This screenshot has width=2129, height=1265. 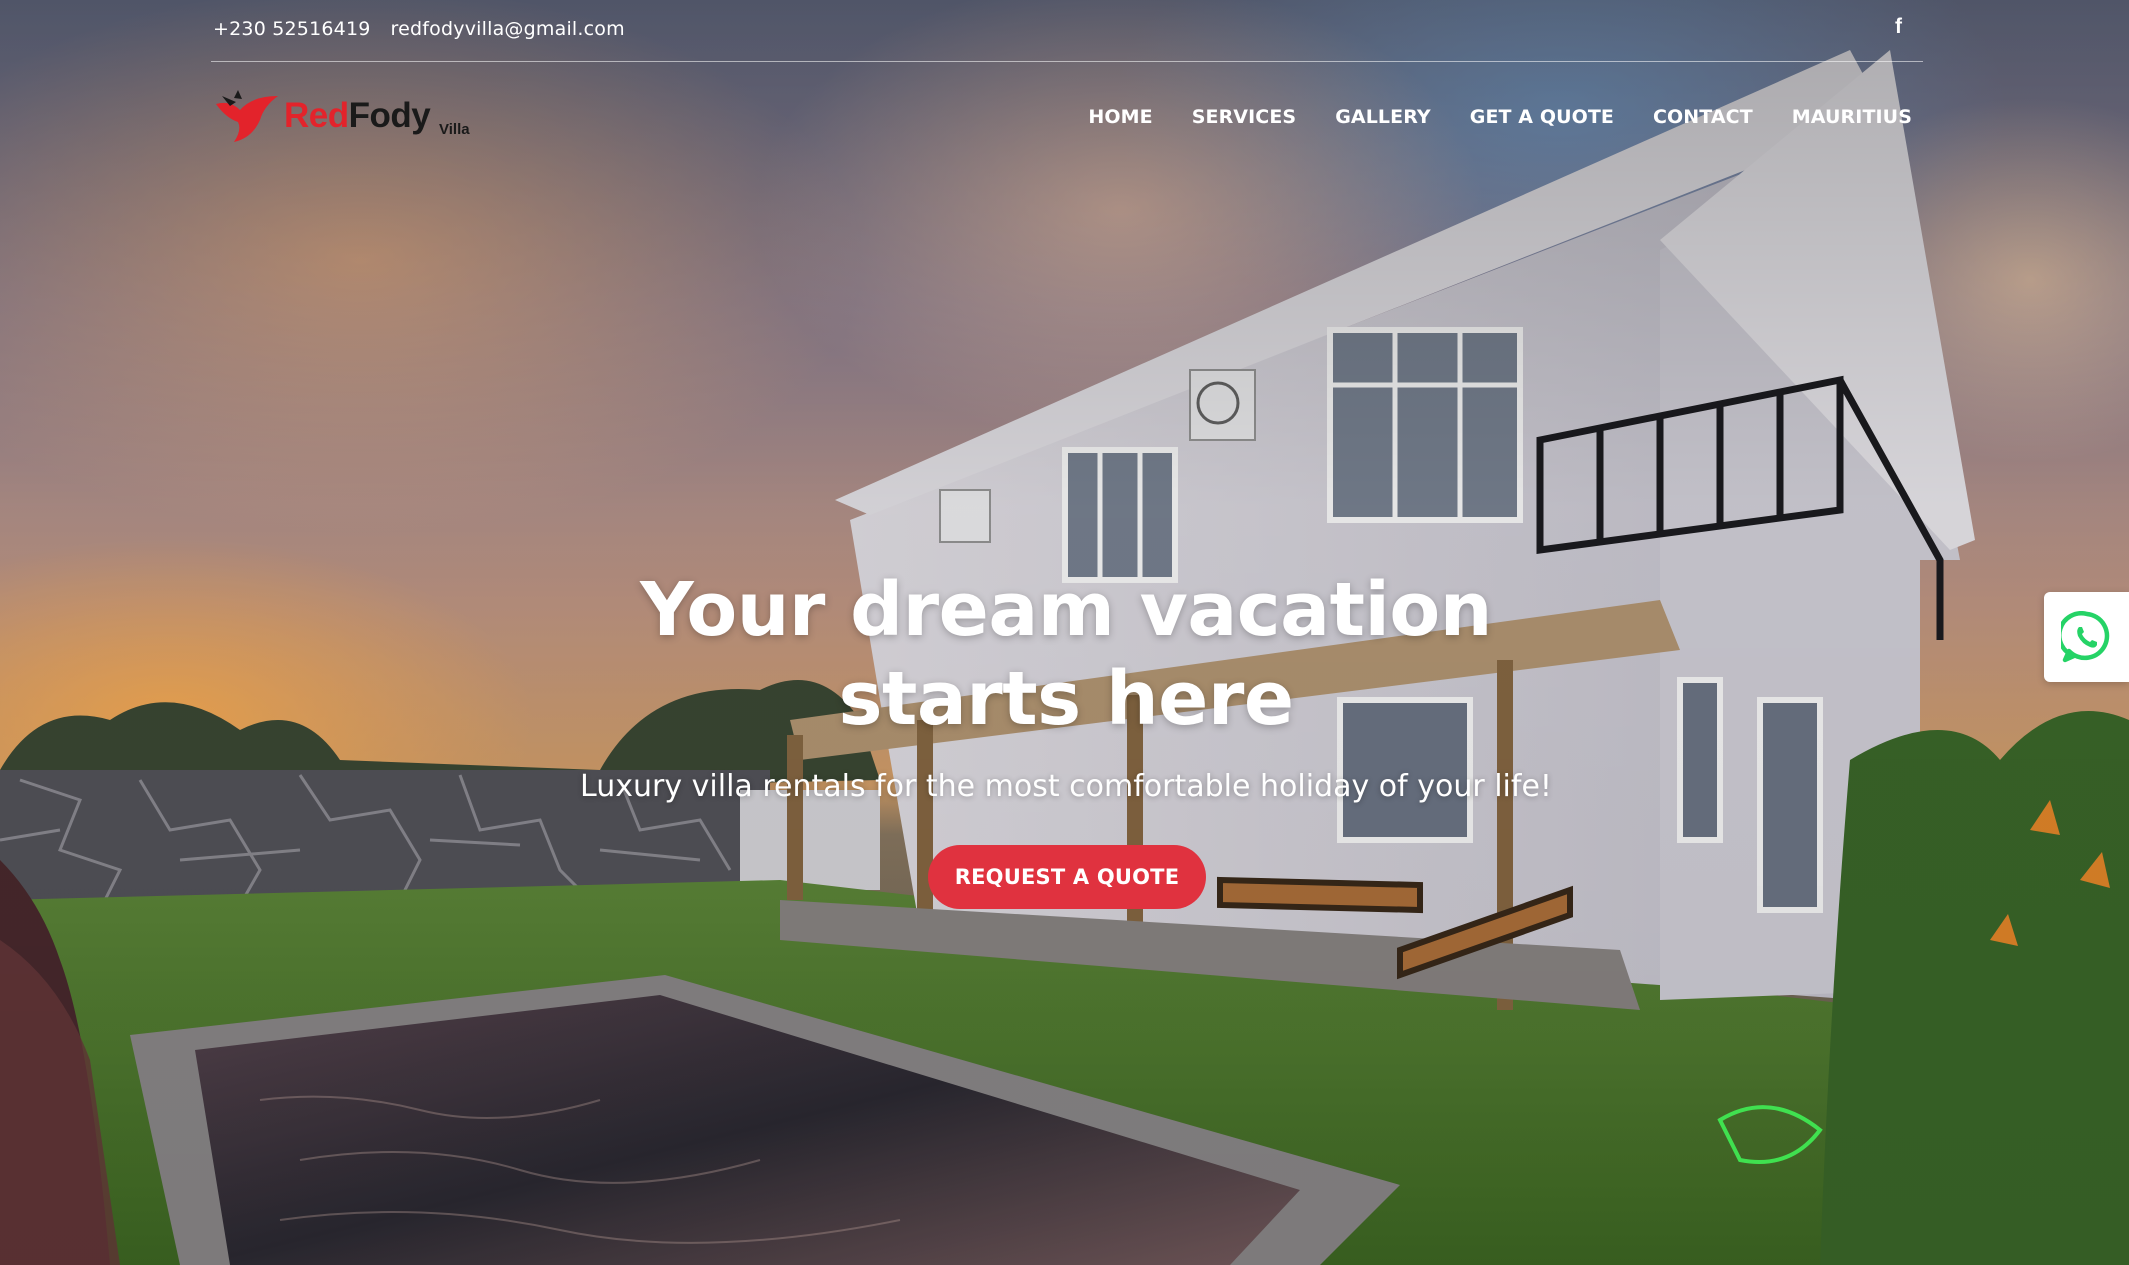 I want to click on nav-item-gallery: GALLERY, so click(x=1383, y=117).